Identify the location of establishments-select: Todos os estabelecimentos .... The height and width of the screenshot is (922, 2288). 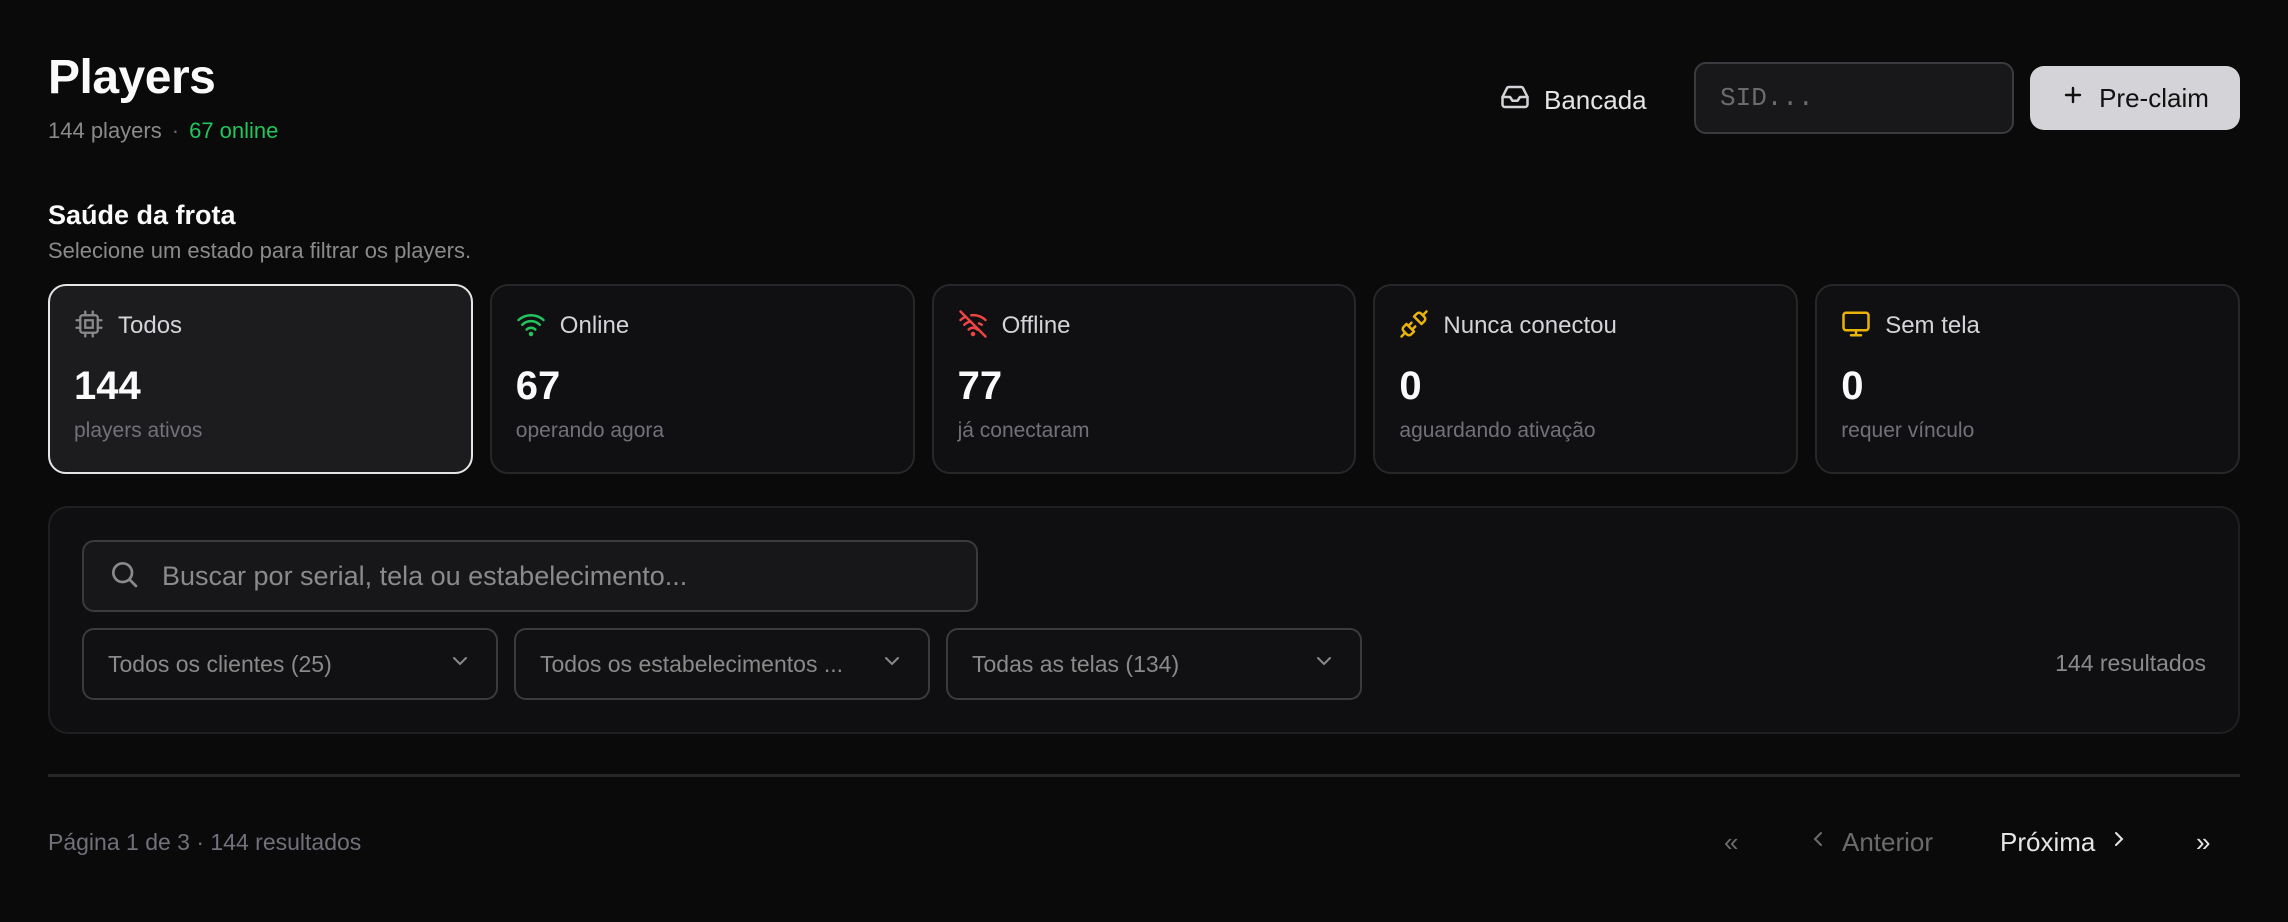
(722, 664).